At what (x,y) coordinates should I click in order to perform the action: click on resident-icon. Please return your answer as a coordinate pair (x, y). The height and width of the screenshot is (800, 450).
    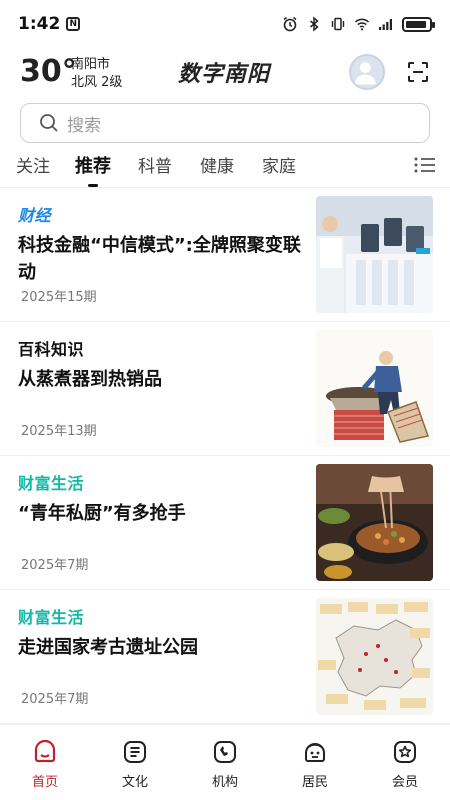
    Looking at the image, I should click on (315, 752).